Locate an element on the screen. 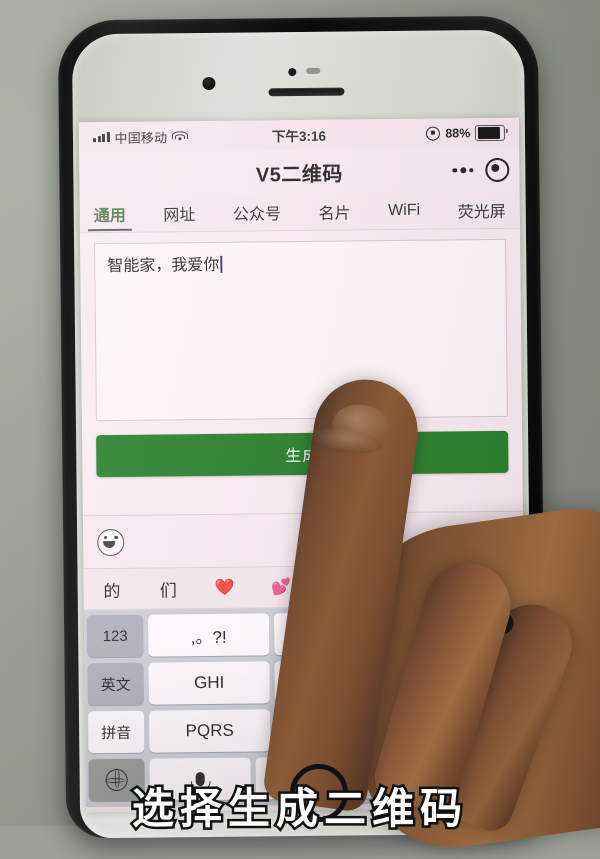 This screenshot has width=600, height=859. nav-bar: V5二维码 is located at coordinates (299, 172).